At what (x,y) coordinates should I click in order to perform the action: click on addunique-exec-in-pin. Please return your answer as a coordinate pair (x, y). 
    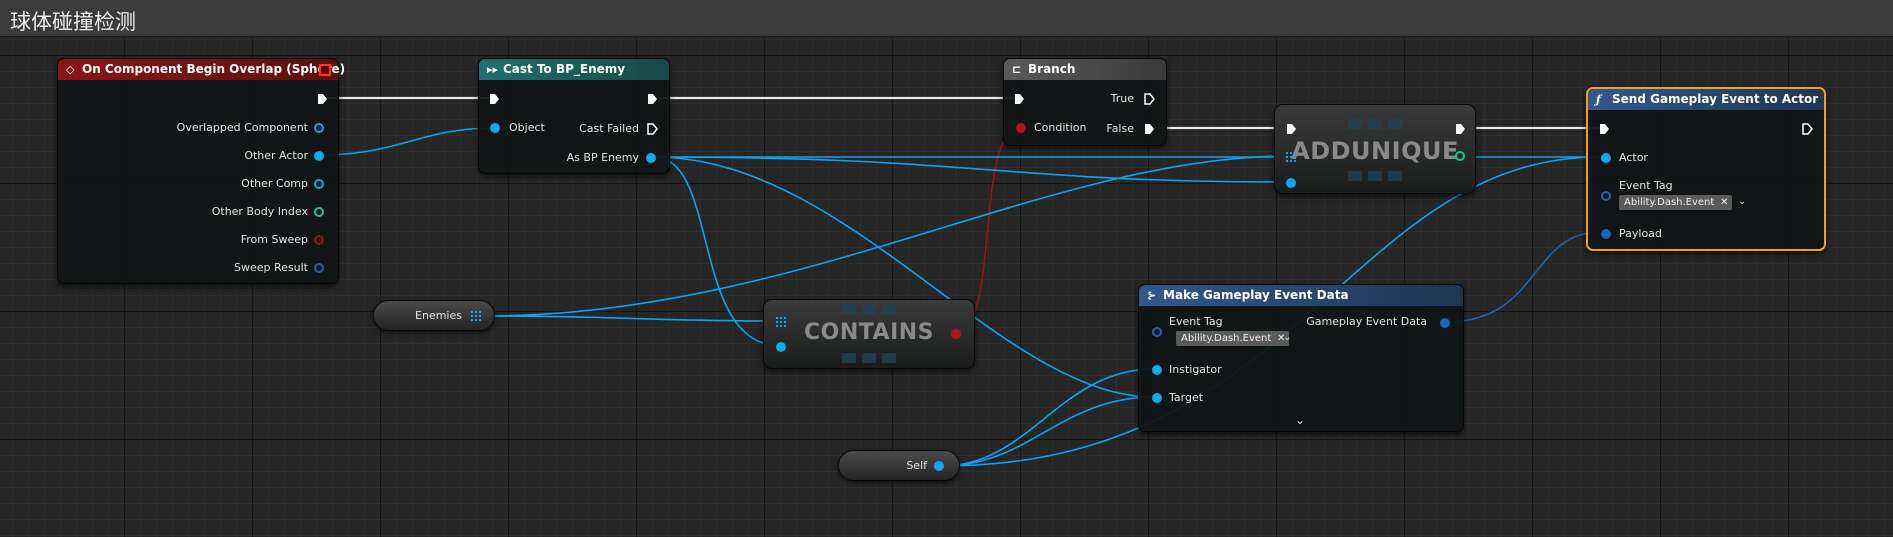
    Looking at the image, I should click on (1291, 129).